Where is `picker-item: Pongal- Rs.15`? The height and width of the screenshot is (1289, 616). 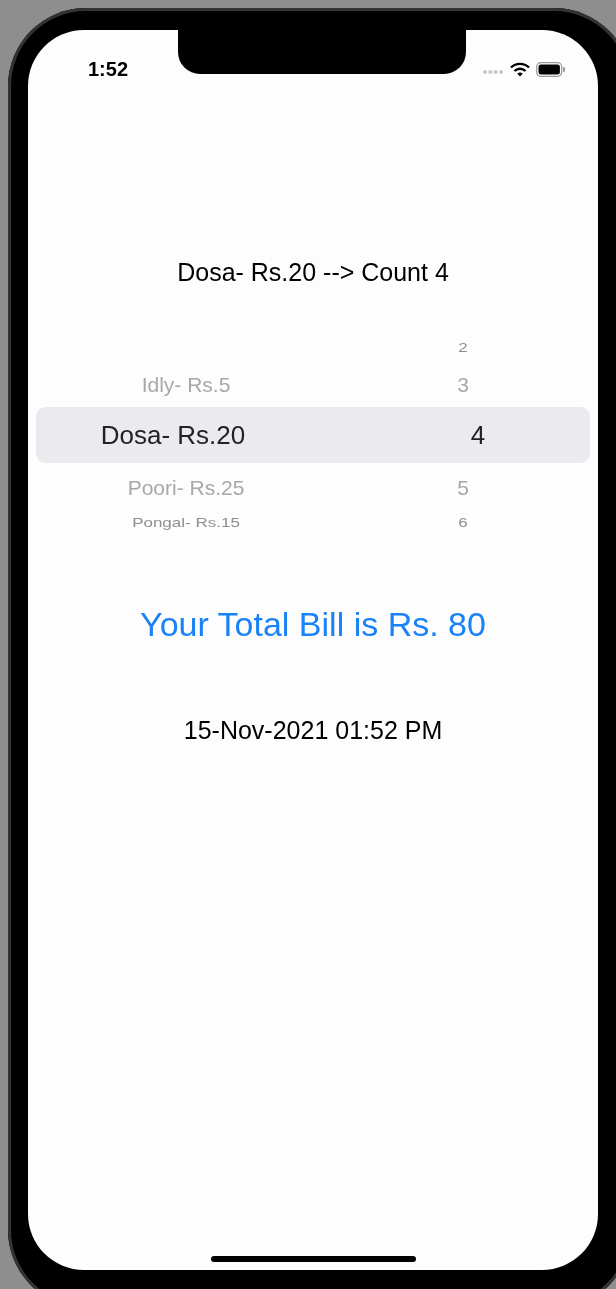 picker-item: Pongal- Rs.15 is located at coordinates (186, 523).